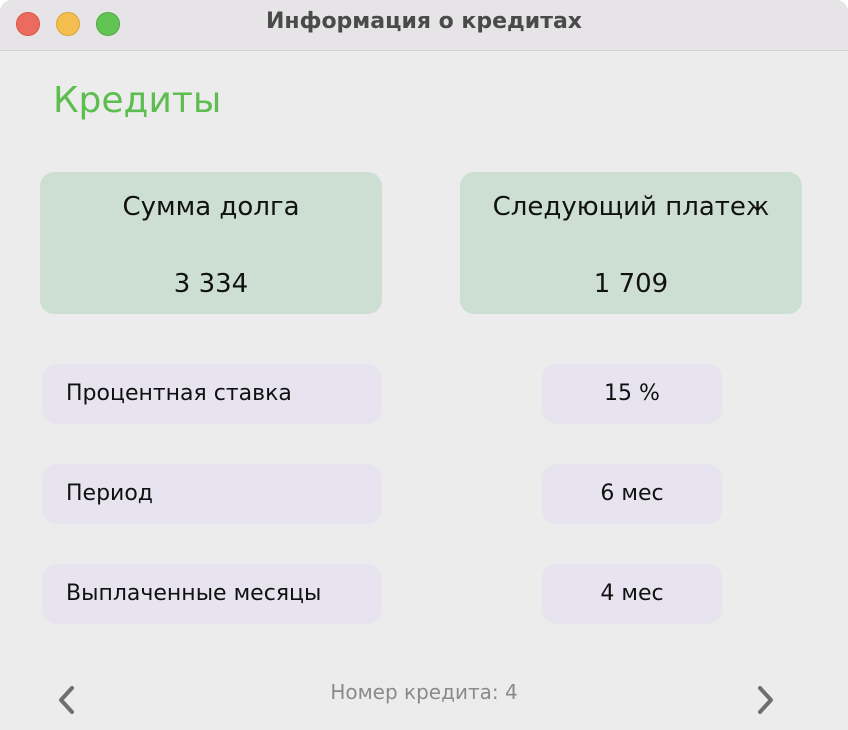 Image resolution: width=848 pixels, height=730 pixels. Describe the element at coordinates (137, 100) in the screenshot. I see `page-title: Кредиты` at that location.